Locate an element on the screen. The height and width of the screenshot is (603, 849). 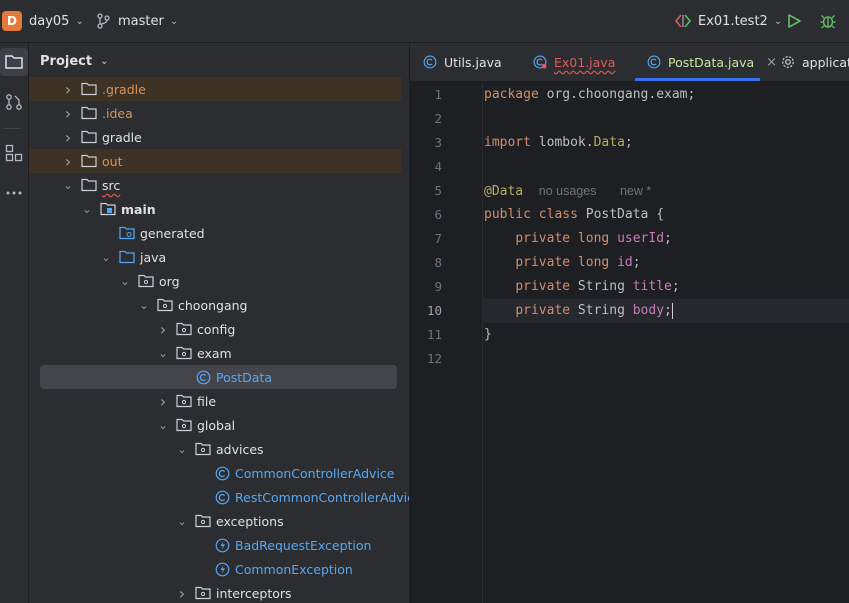
tree-item: ›CommonException is located at coordinates (215, 569).